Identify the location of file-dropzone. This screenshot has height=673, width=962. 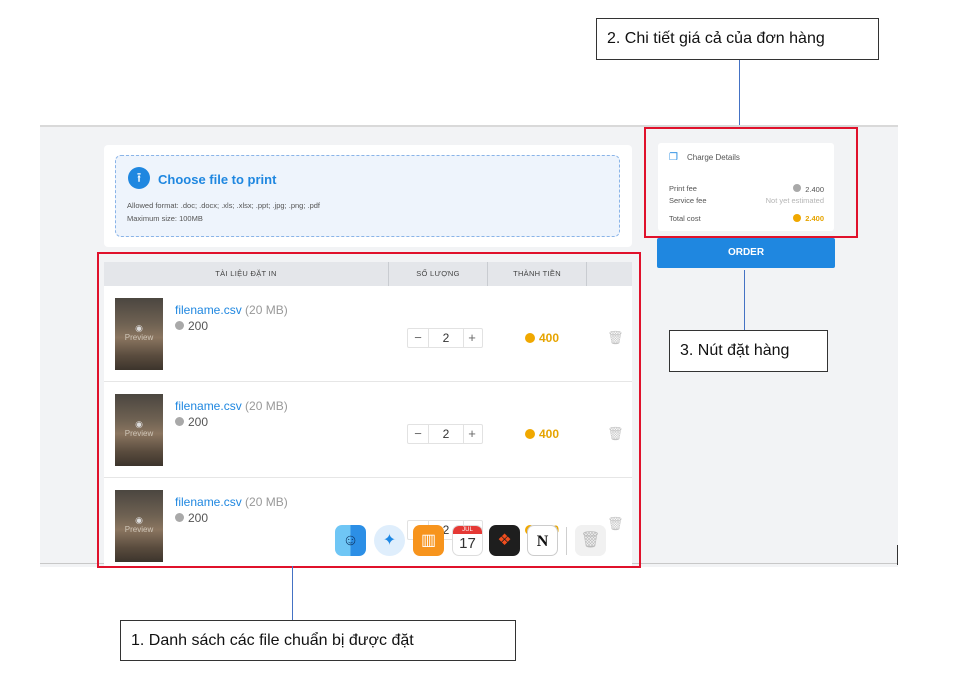
(367, 196).